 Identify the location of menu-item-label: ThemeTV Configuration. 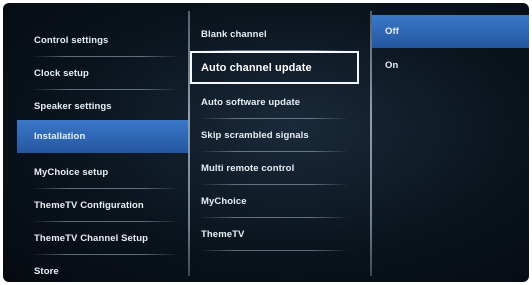
(89, 205).